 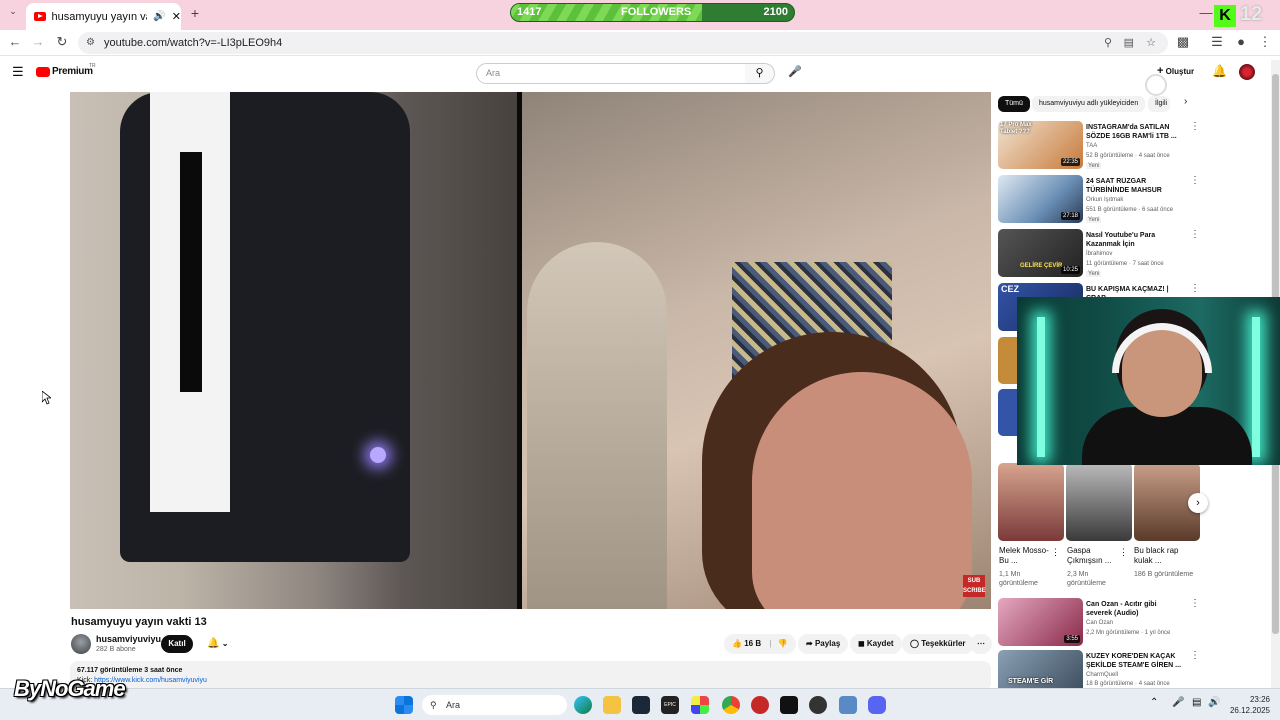 What do you see at coordinates (1241, 41) in the screenshot?
I see `profile-avatar-icon: ●` at bounding box center [1241, 41].